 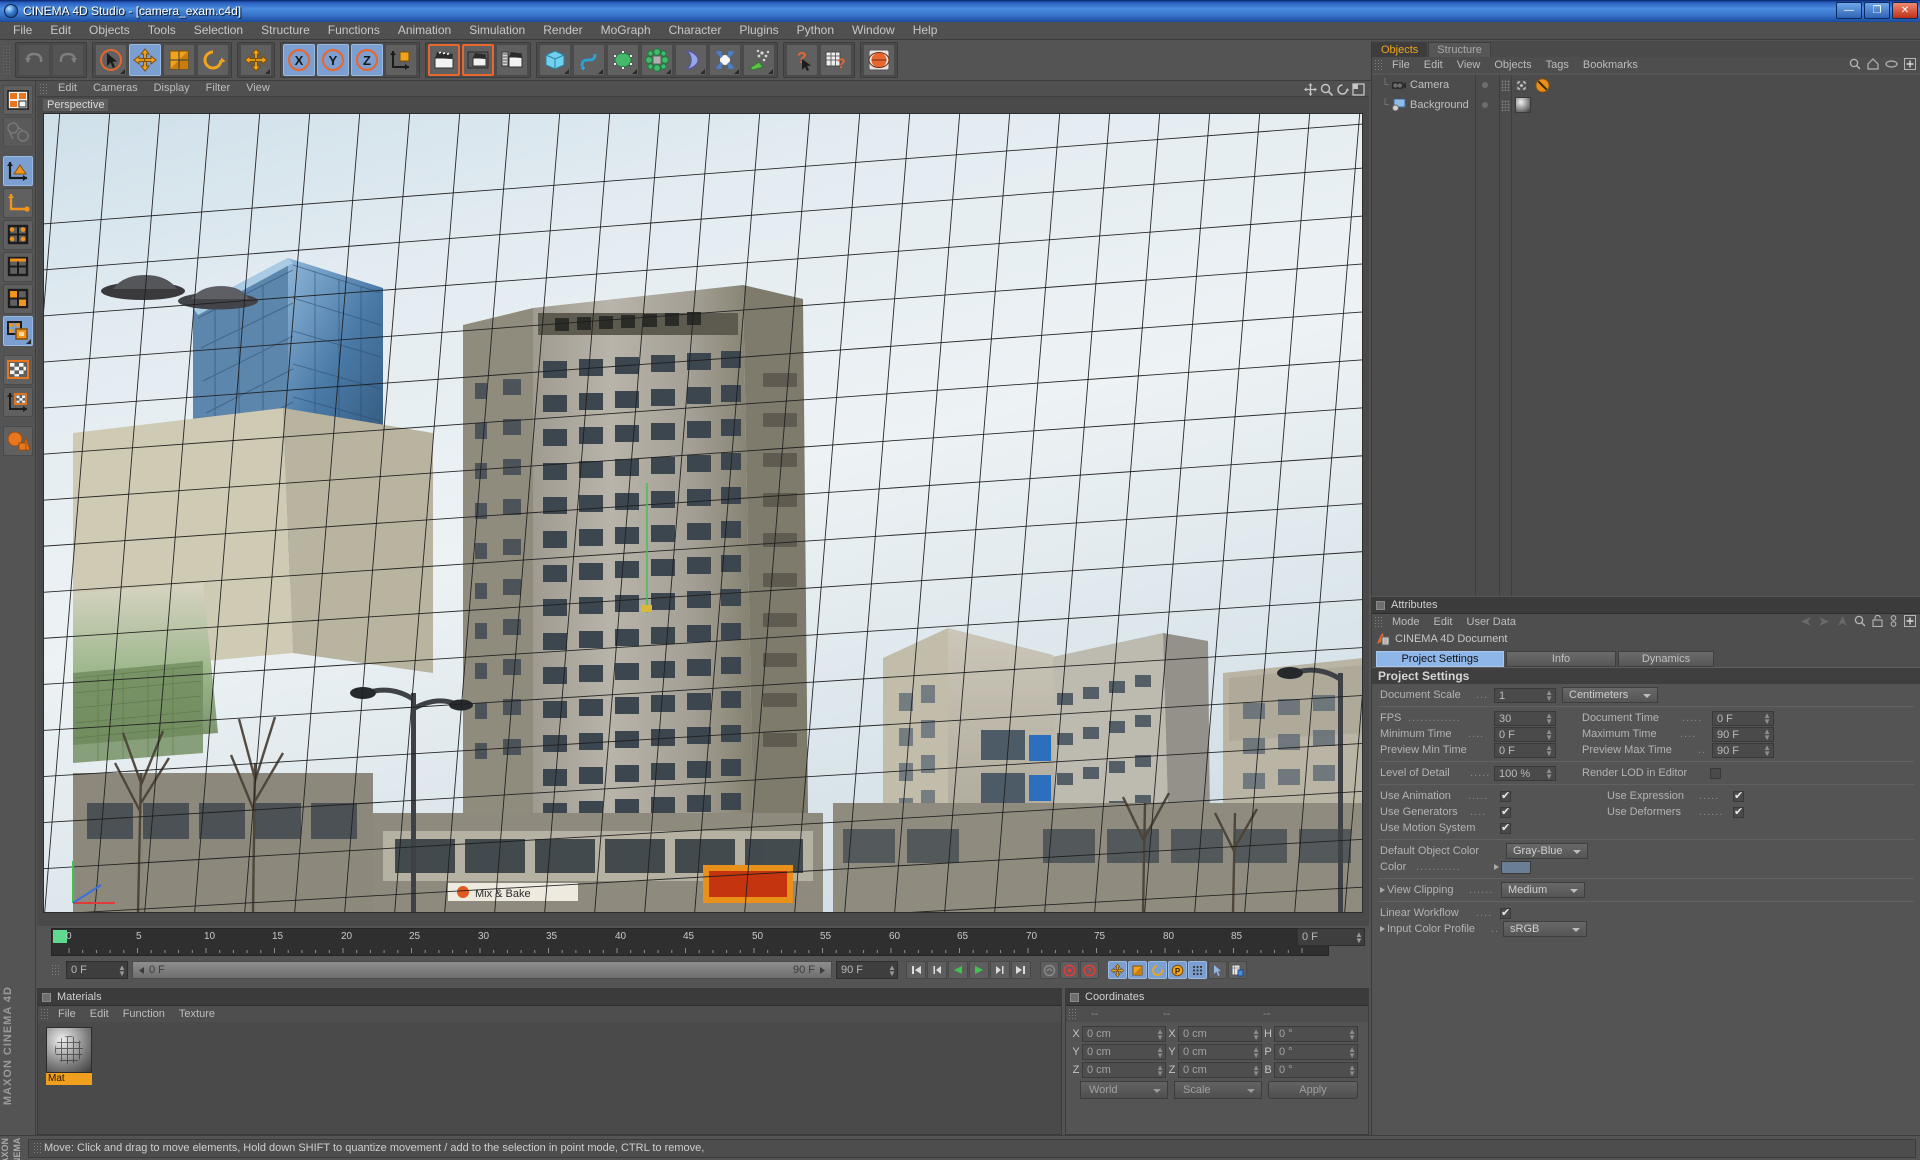 I want to click on maximize-button: ❐, so click(x=1877, y=10).